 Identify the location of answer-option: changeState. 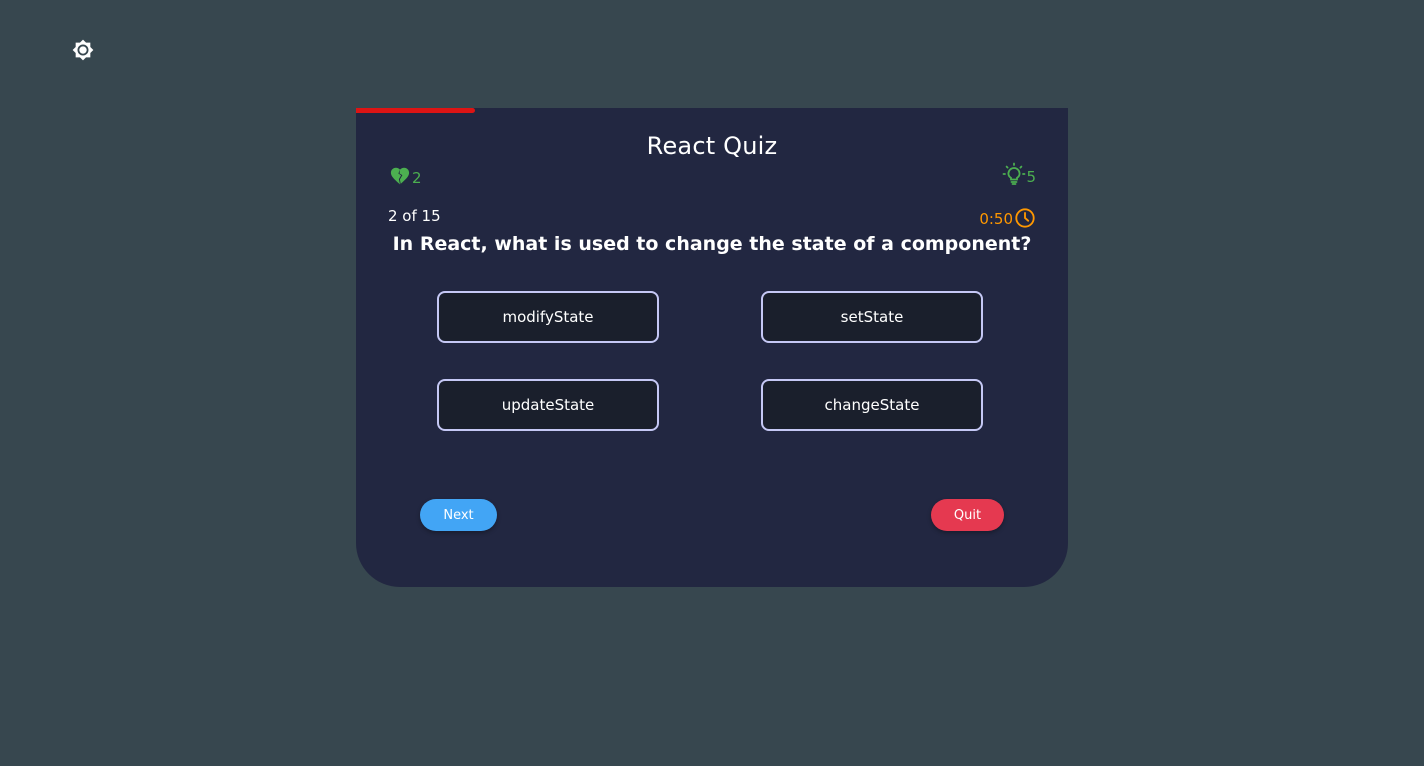
(872, 405).